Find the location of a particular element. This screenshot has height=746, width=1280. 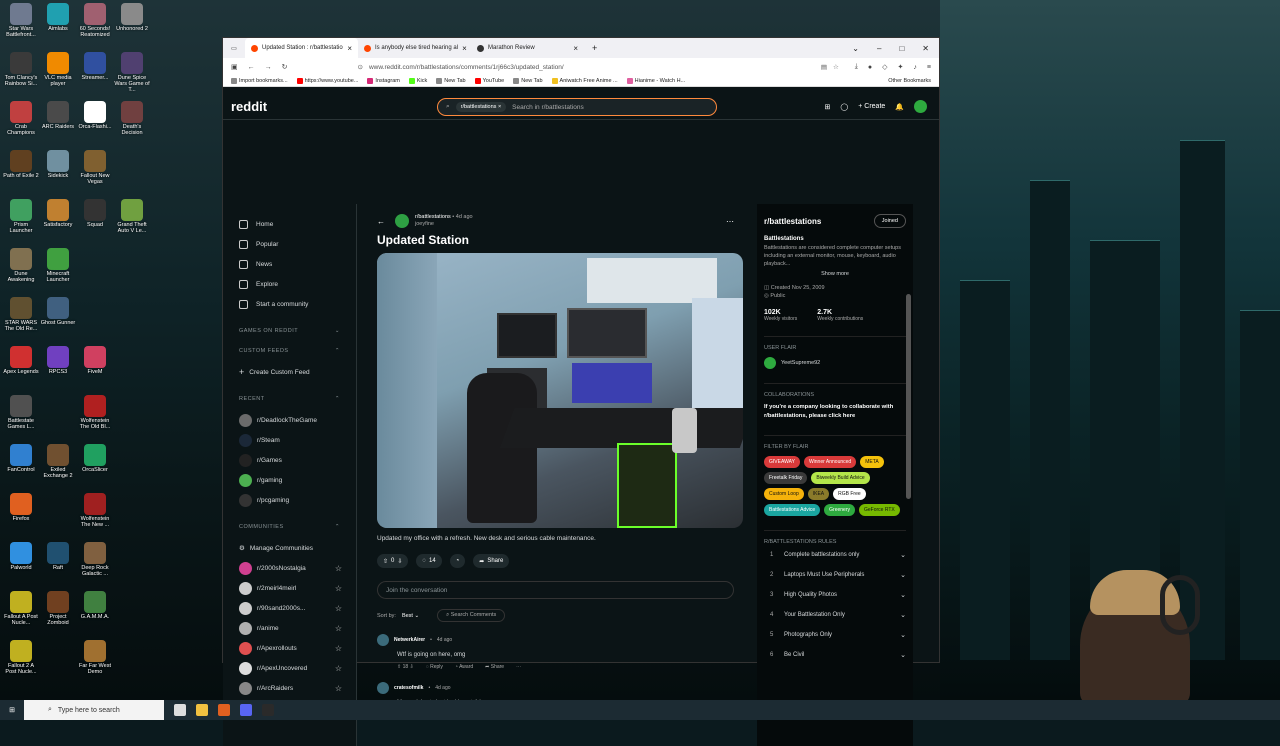

desktop-icon: Ghost Gunner is located at coordinates (58, 311).